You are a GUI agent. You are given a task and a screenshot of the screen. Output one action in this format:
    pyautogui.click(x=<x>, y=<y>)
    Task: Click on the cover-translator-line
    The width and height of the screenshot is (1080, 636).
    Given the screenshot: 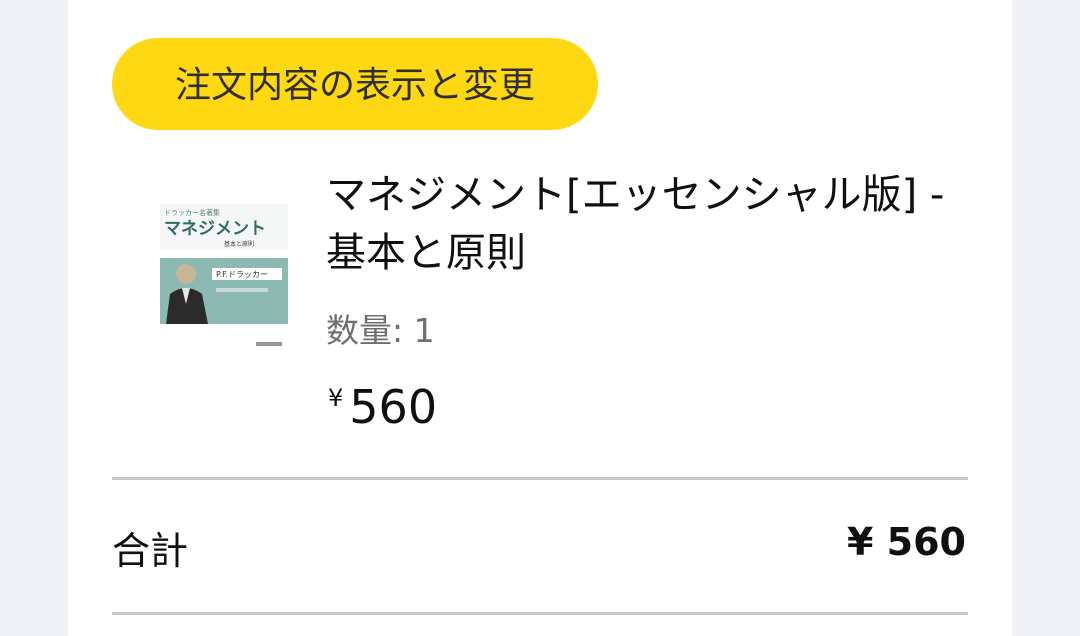 What is the action you would take?
    pyautogui.click(x=242, y=290)
    